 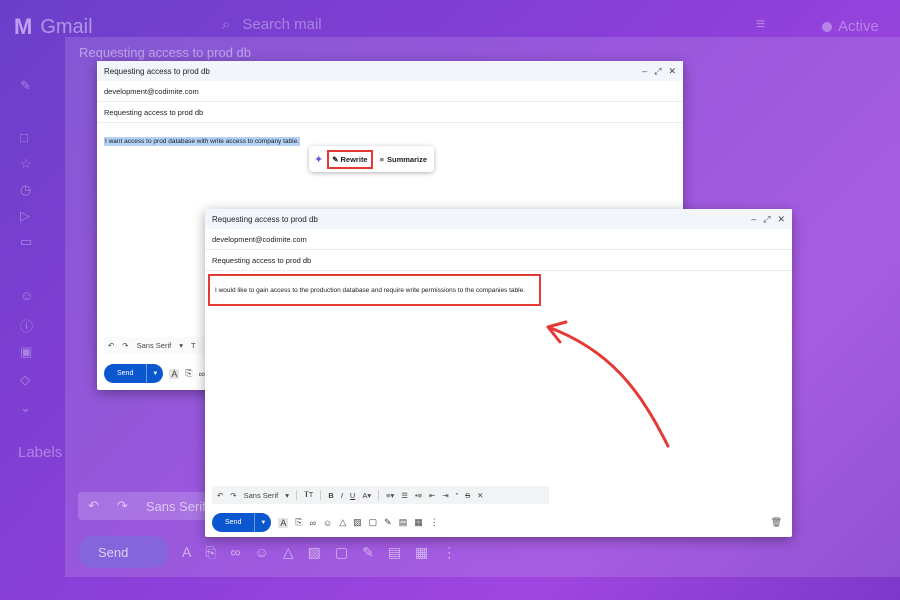 I want to click on numbered-list-icon: ☰, so click(x=404, y=495).